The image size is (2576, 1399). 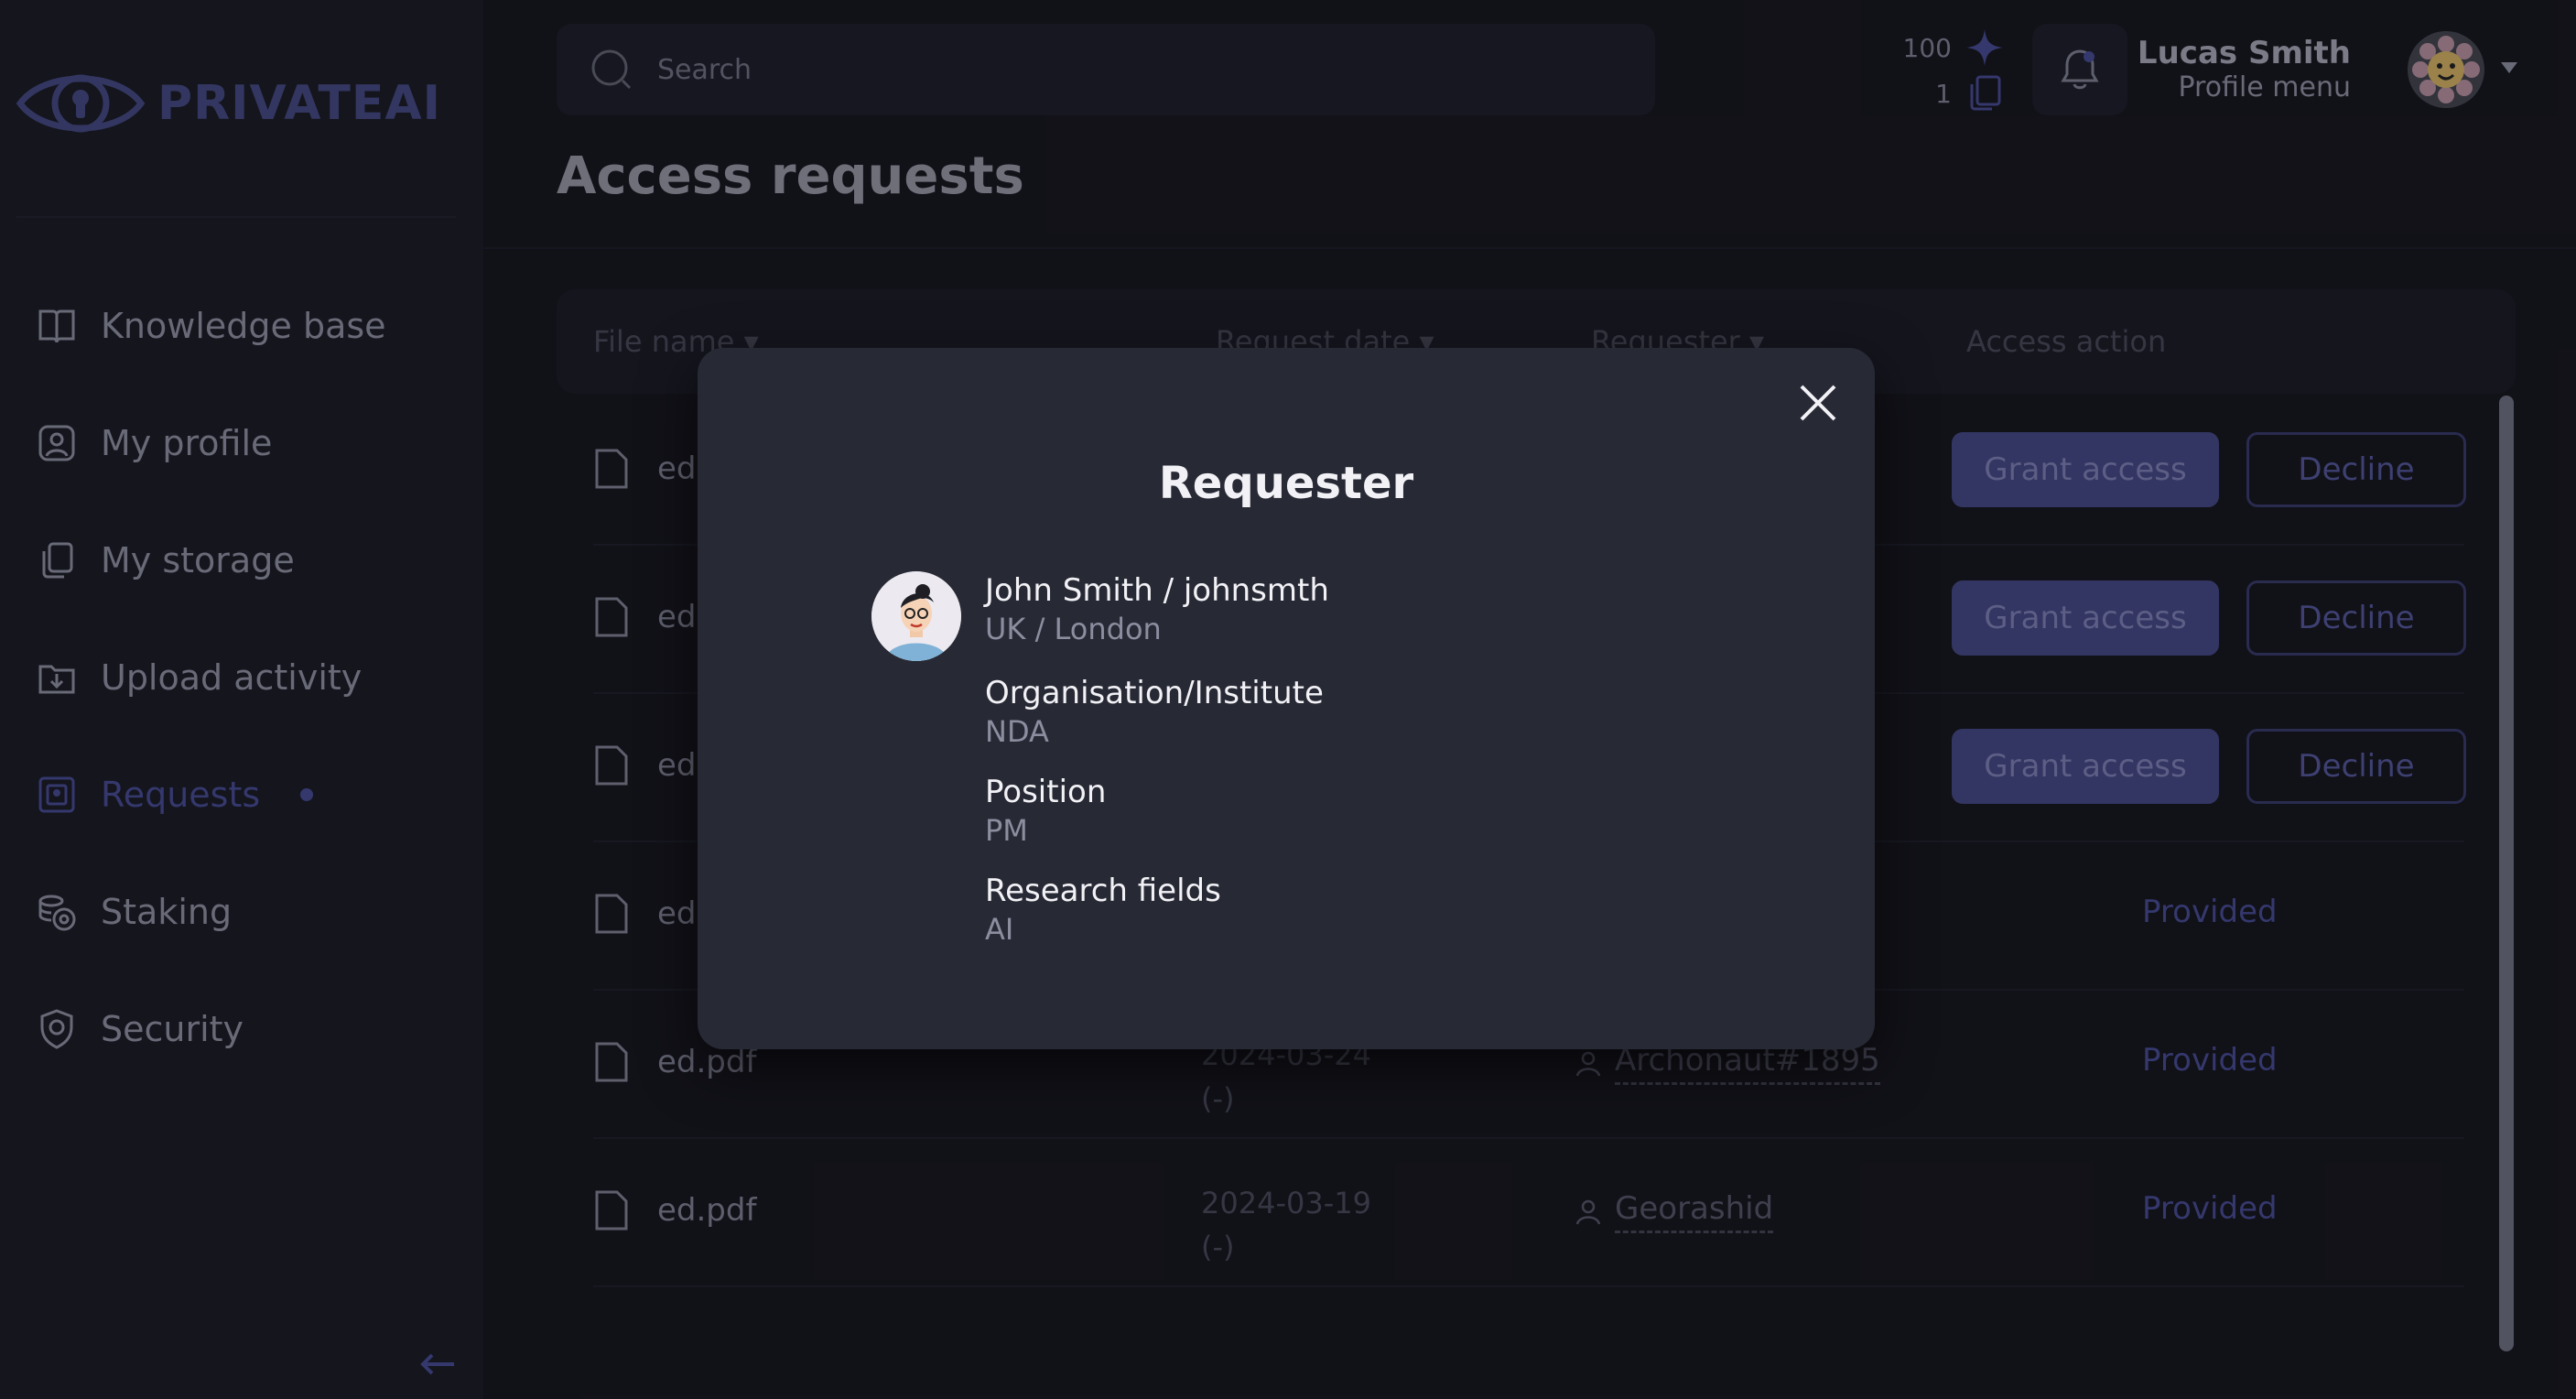 I want to click on field-label: Research fields, so click(x=1103, y=891).